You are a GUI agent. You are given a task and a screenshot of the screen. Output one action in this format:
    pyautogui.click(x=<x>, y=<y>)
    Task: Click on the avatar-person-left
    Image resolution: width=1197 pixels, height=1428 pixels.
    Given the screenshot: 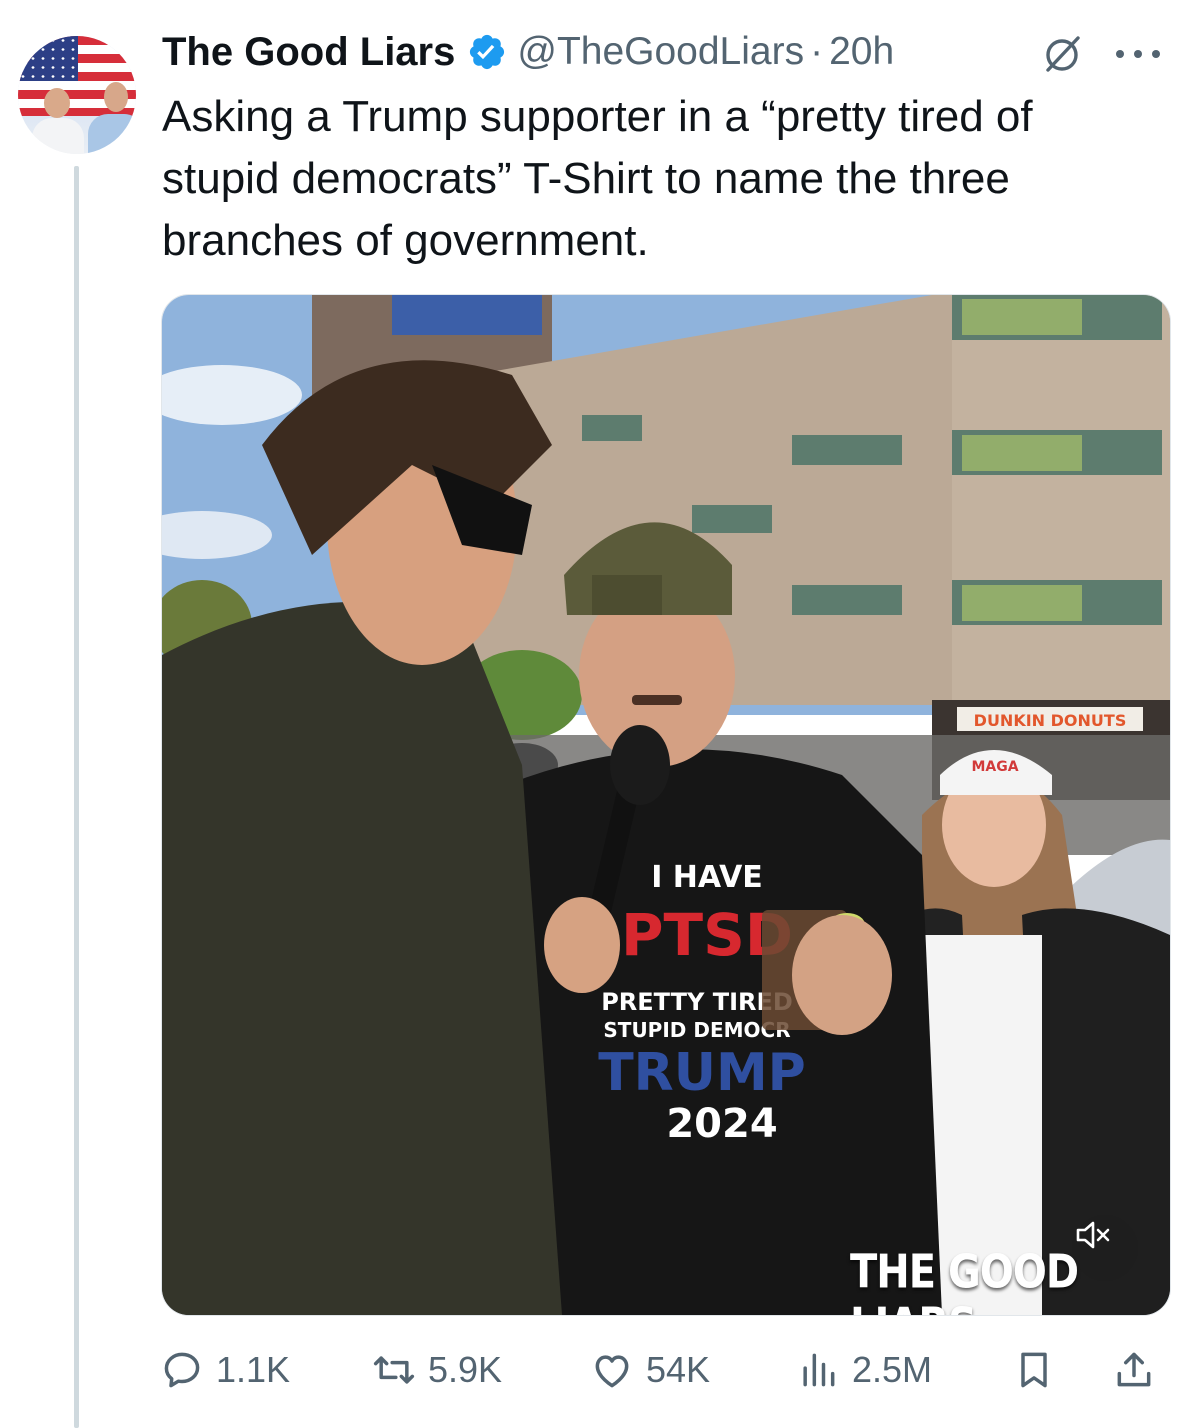 What is the action you would take?
    pyautogui.click(x=58, y=136)
    